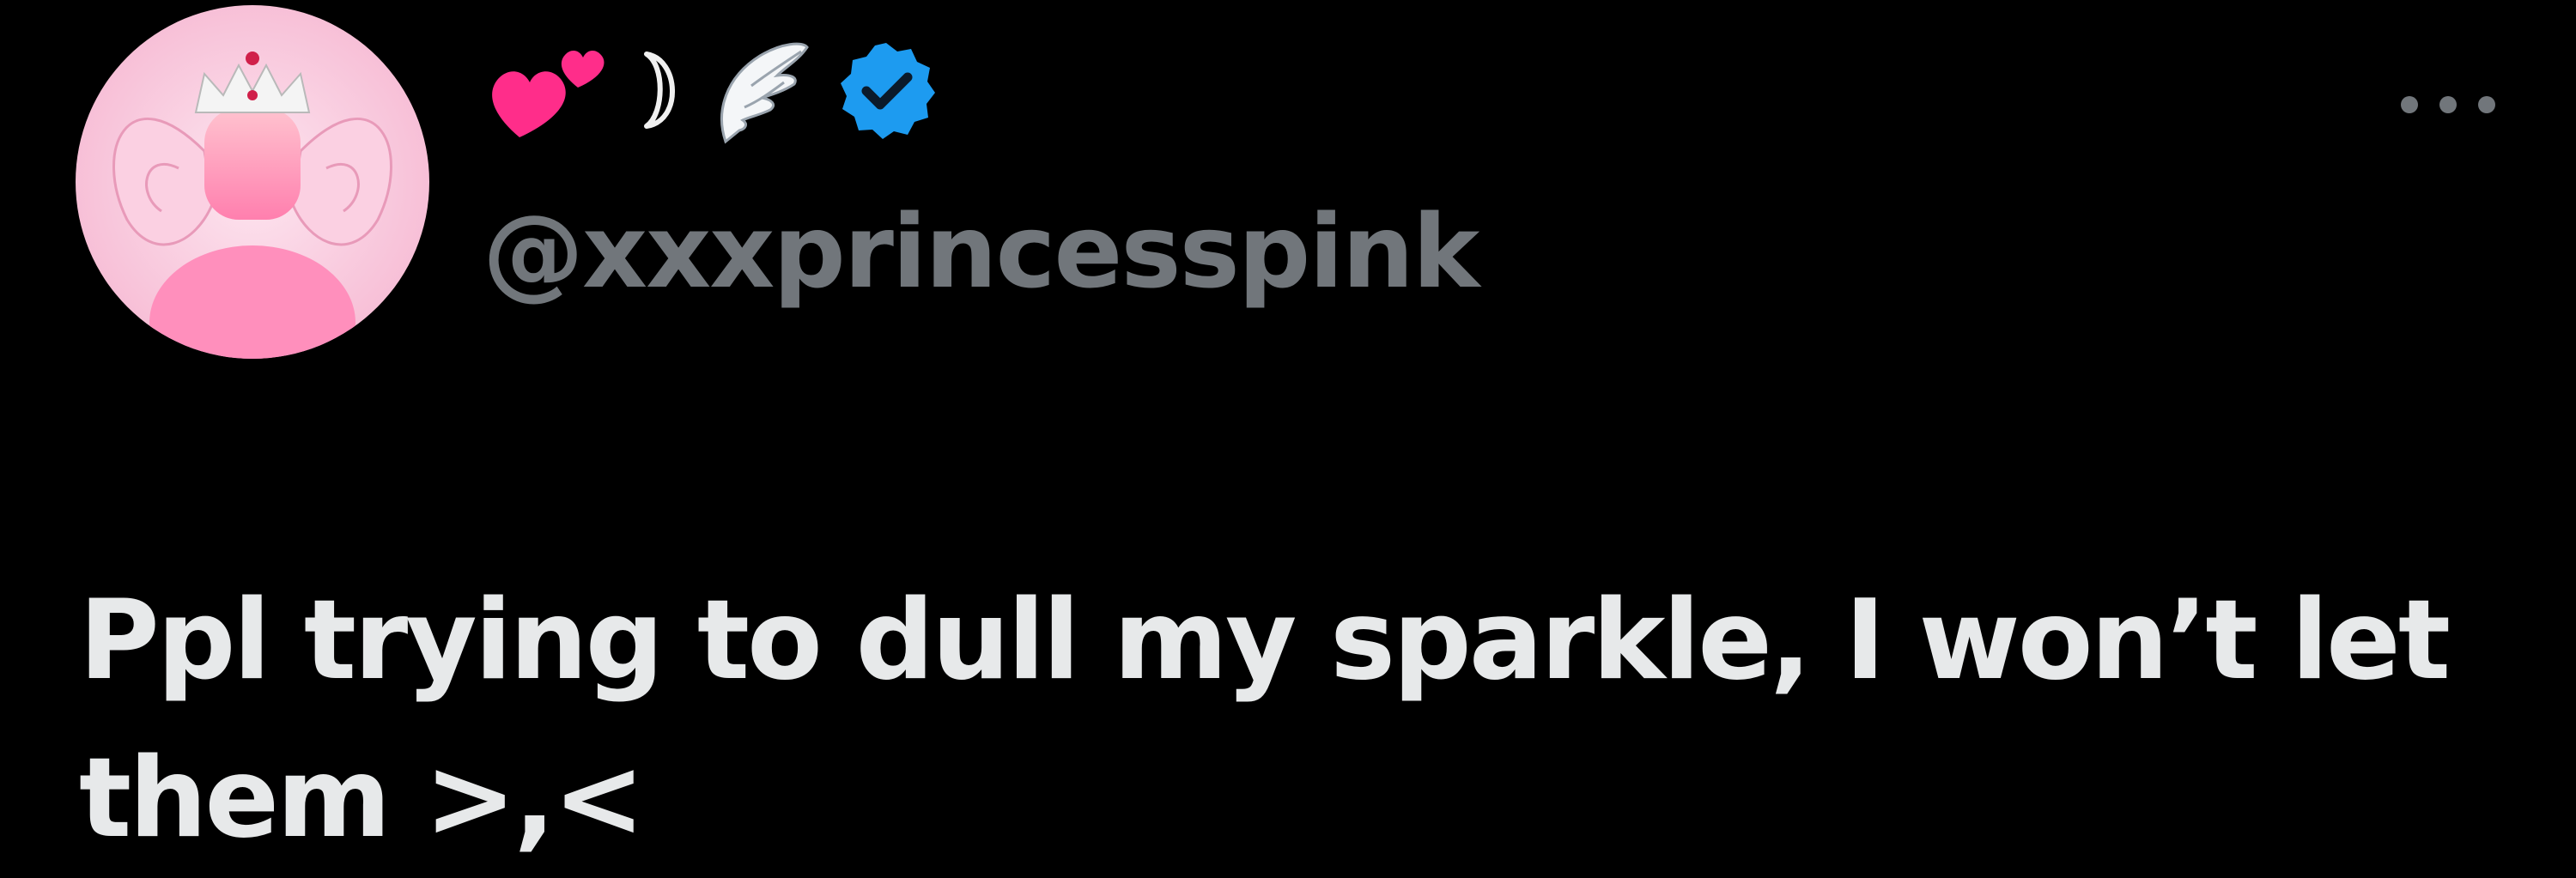 The width and height of the screenshot is (2576, 878). I want to click on avatar-image, so click(252, 182).